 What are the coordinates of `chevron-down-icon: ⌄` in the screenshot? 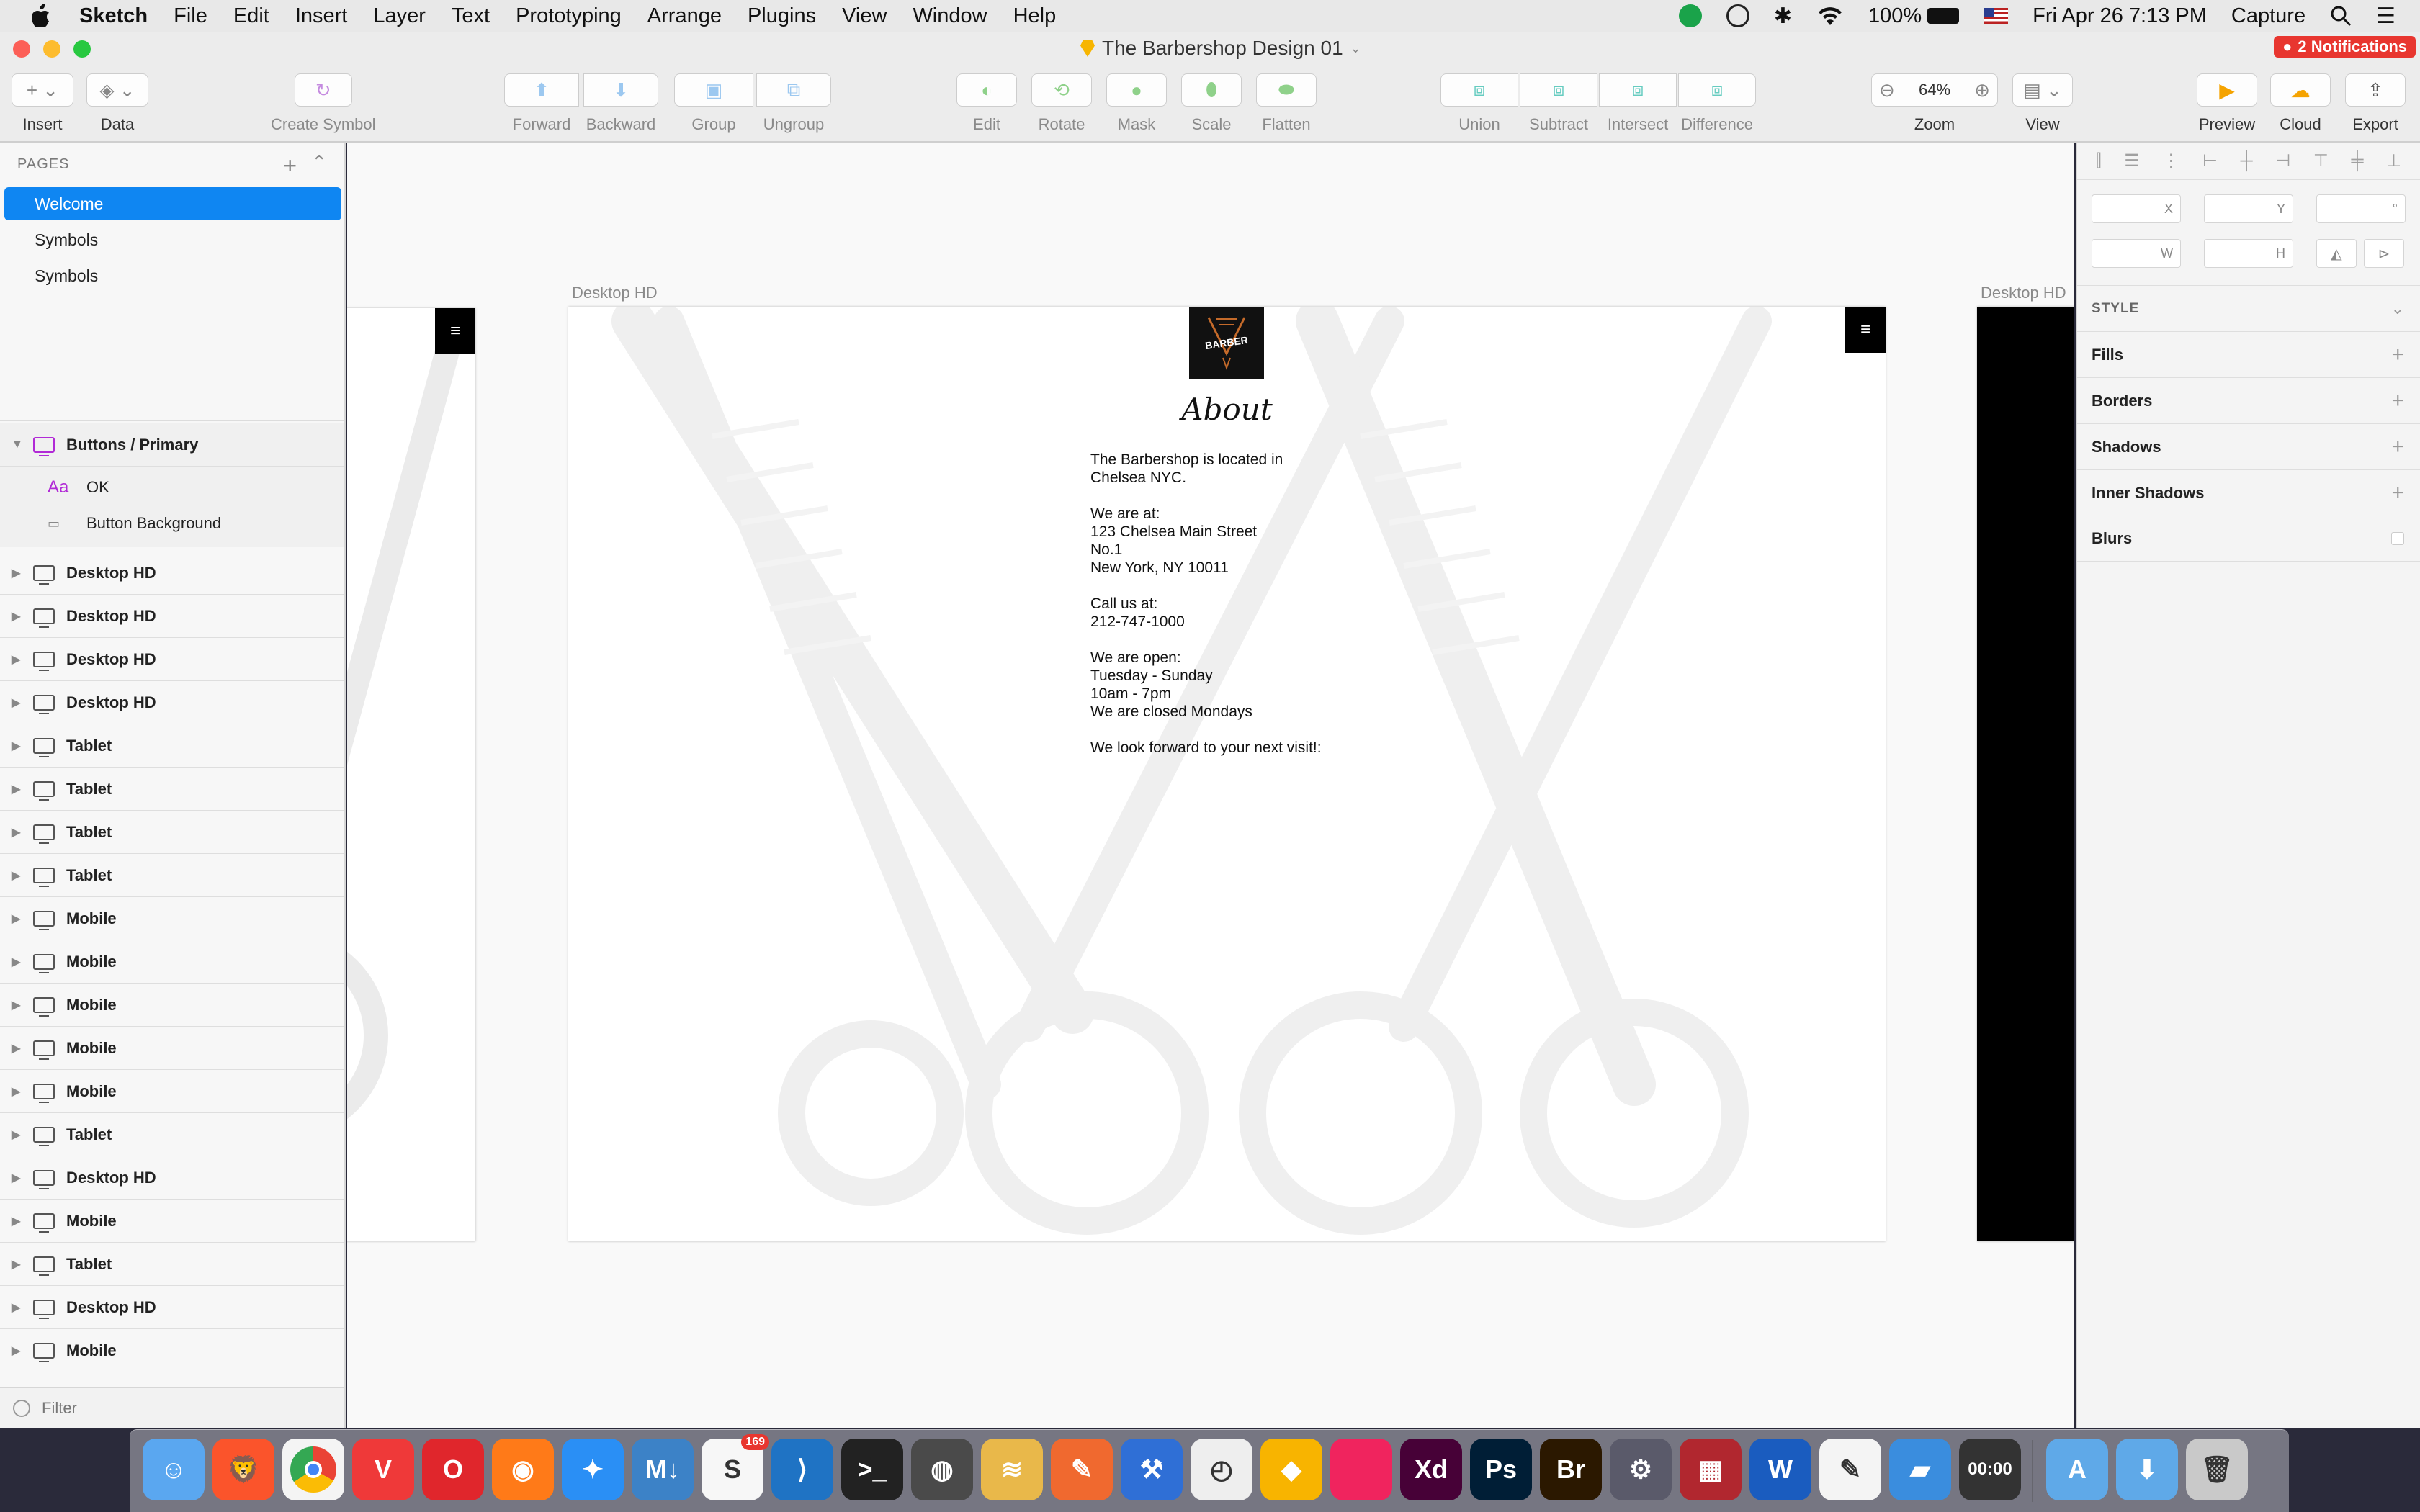 It's located at (2397, 309).